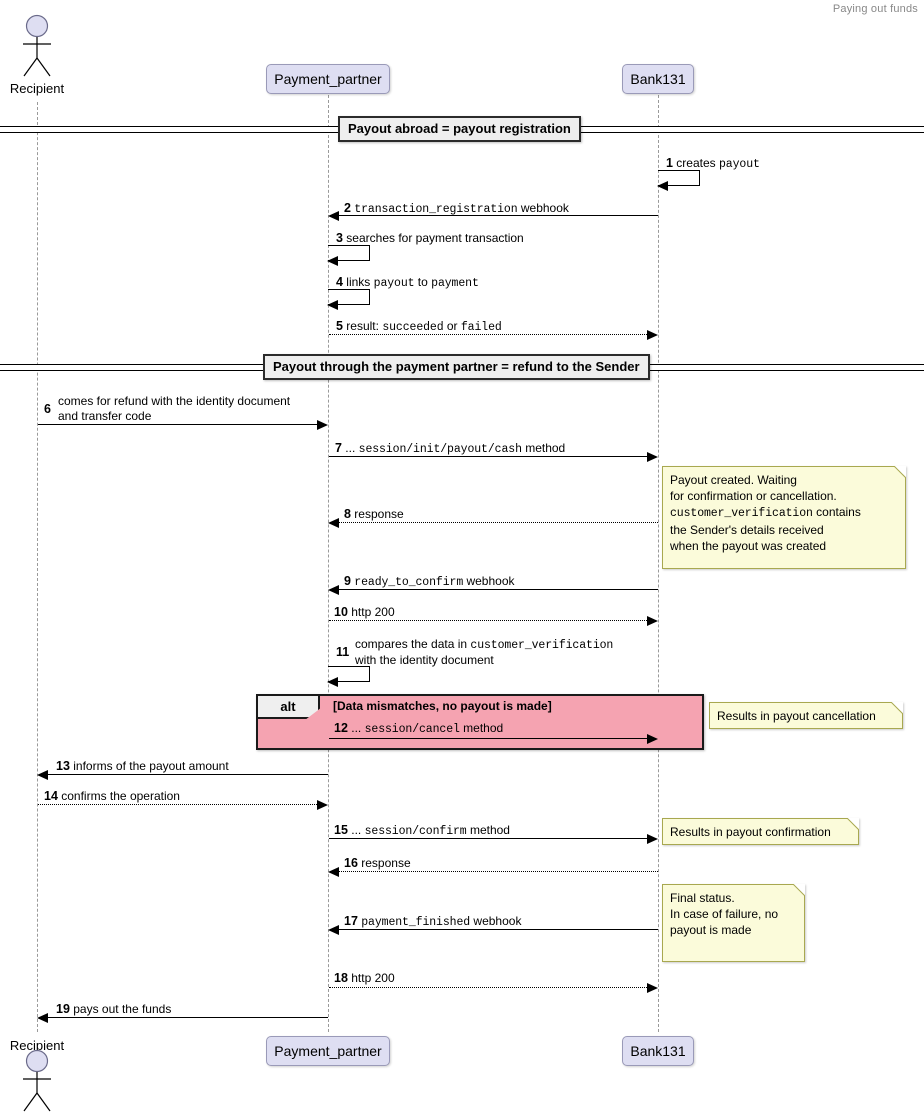 The image size is (924, 1118). What do you see at coordinates (748, 546) in the screenshot?
I see `note-line-5: when the payout was created` at bounding box center [748, 546].